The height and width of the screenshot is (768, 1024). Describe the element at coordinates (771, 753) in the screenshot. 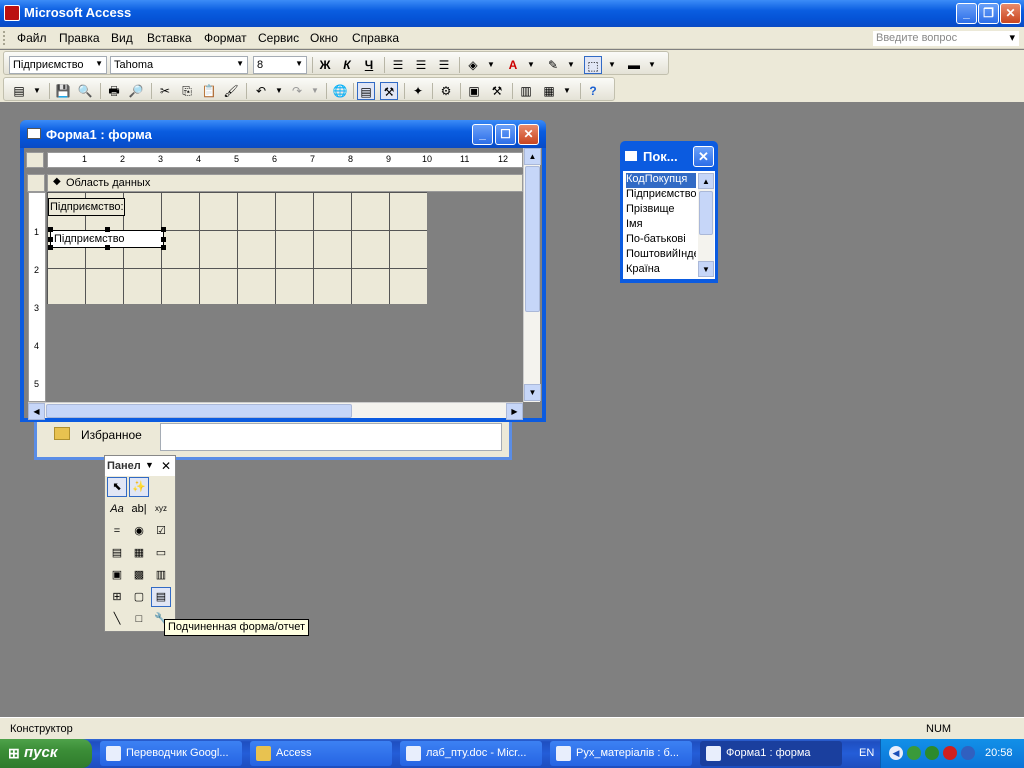

I see `taskbar-button-active: Форма1 : форма` at that location.